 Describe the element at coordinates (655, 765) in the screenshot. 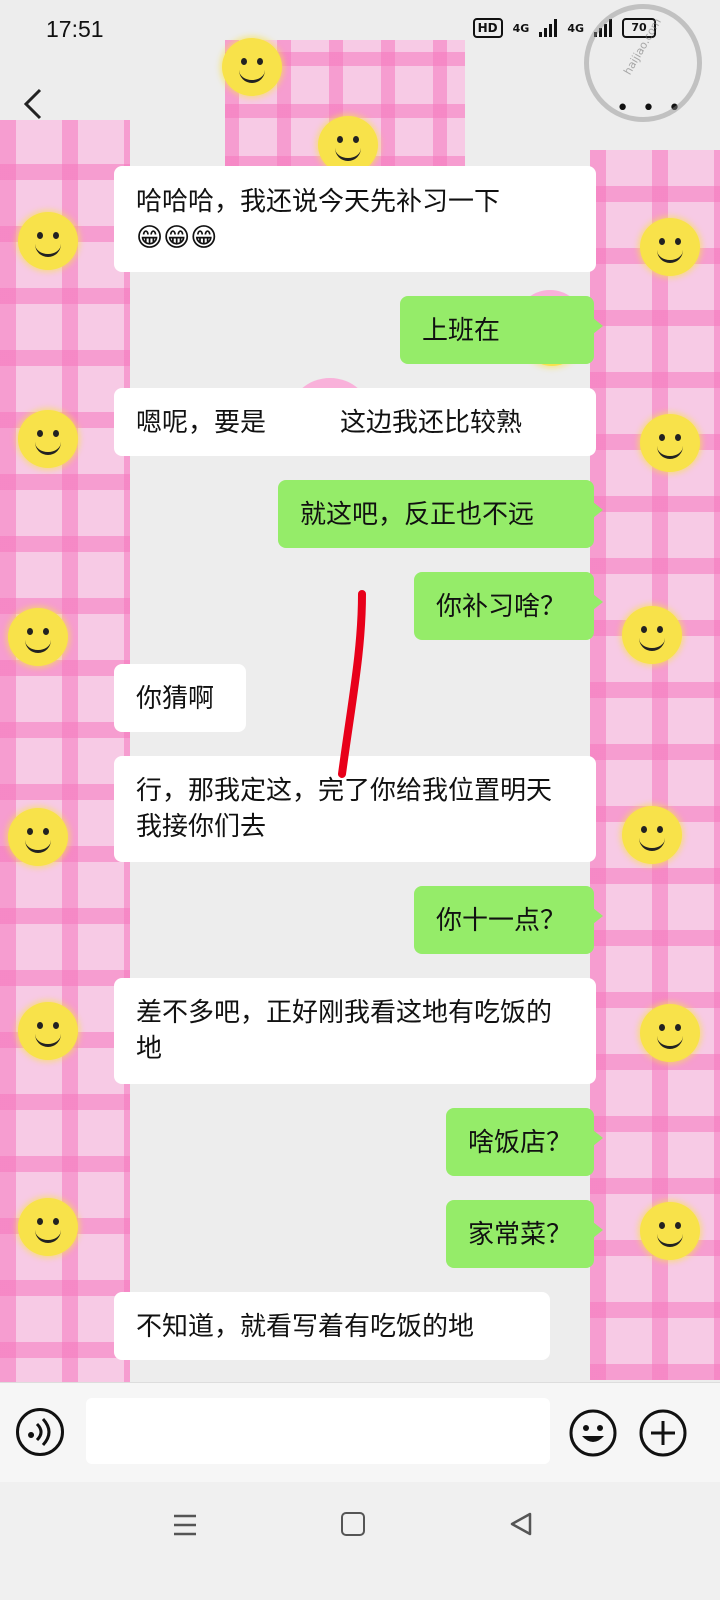

I see `sticker-grid-right` at that location.